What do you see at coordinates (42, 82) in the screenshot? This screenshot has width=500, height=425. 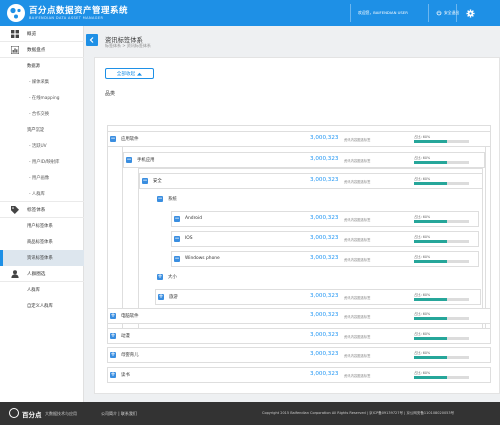 I see `sidebar-item-media-collect: - 媒体采集` at bounding box center [42, 82].